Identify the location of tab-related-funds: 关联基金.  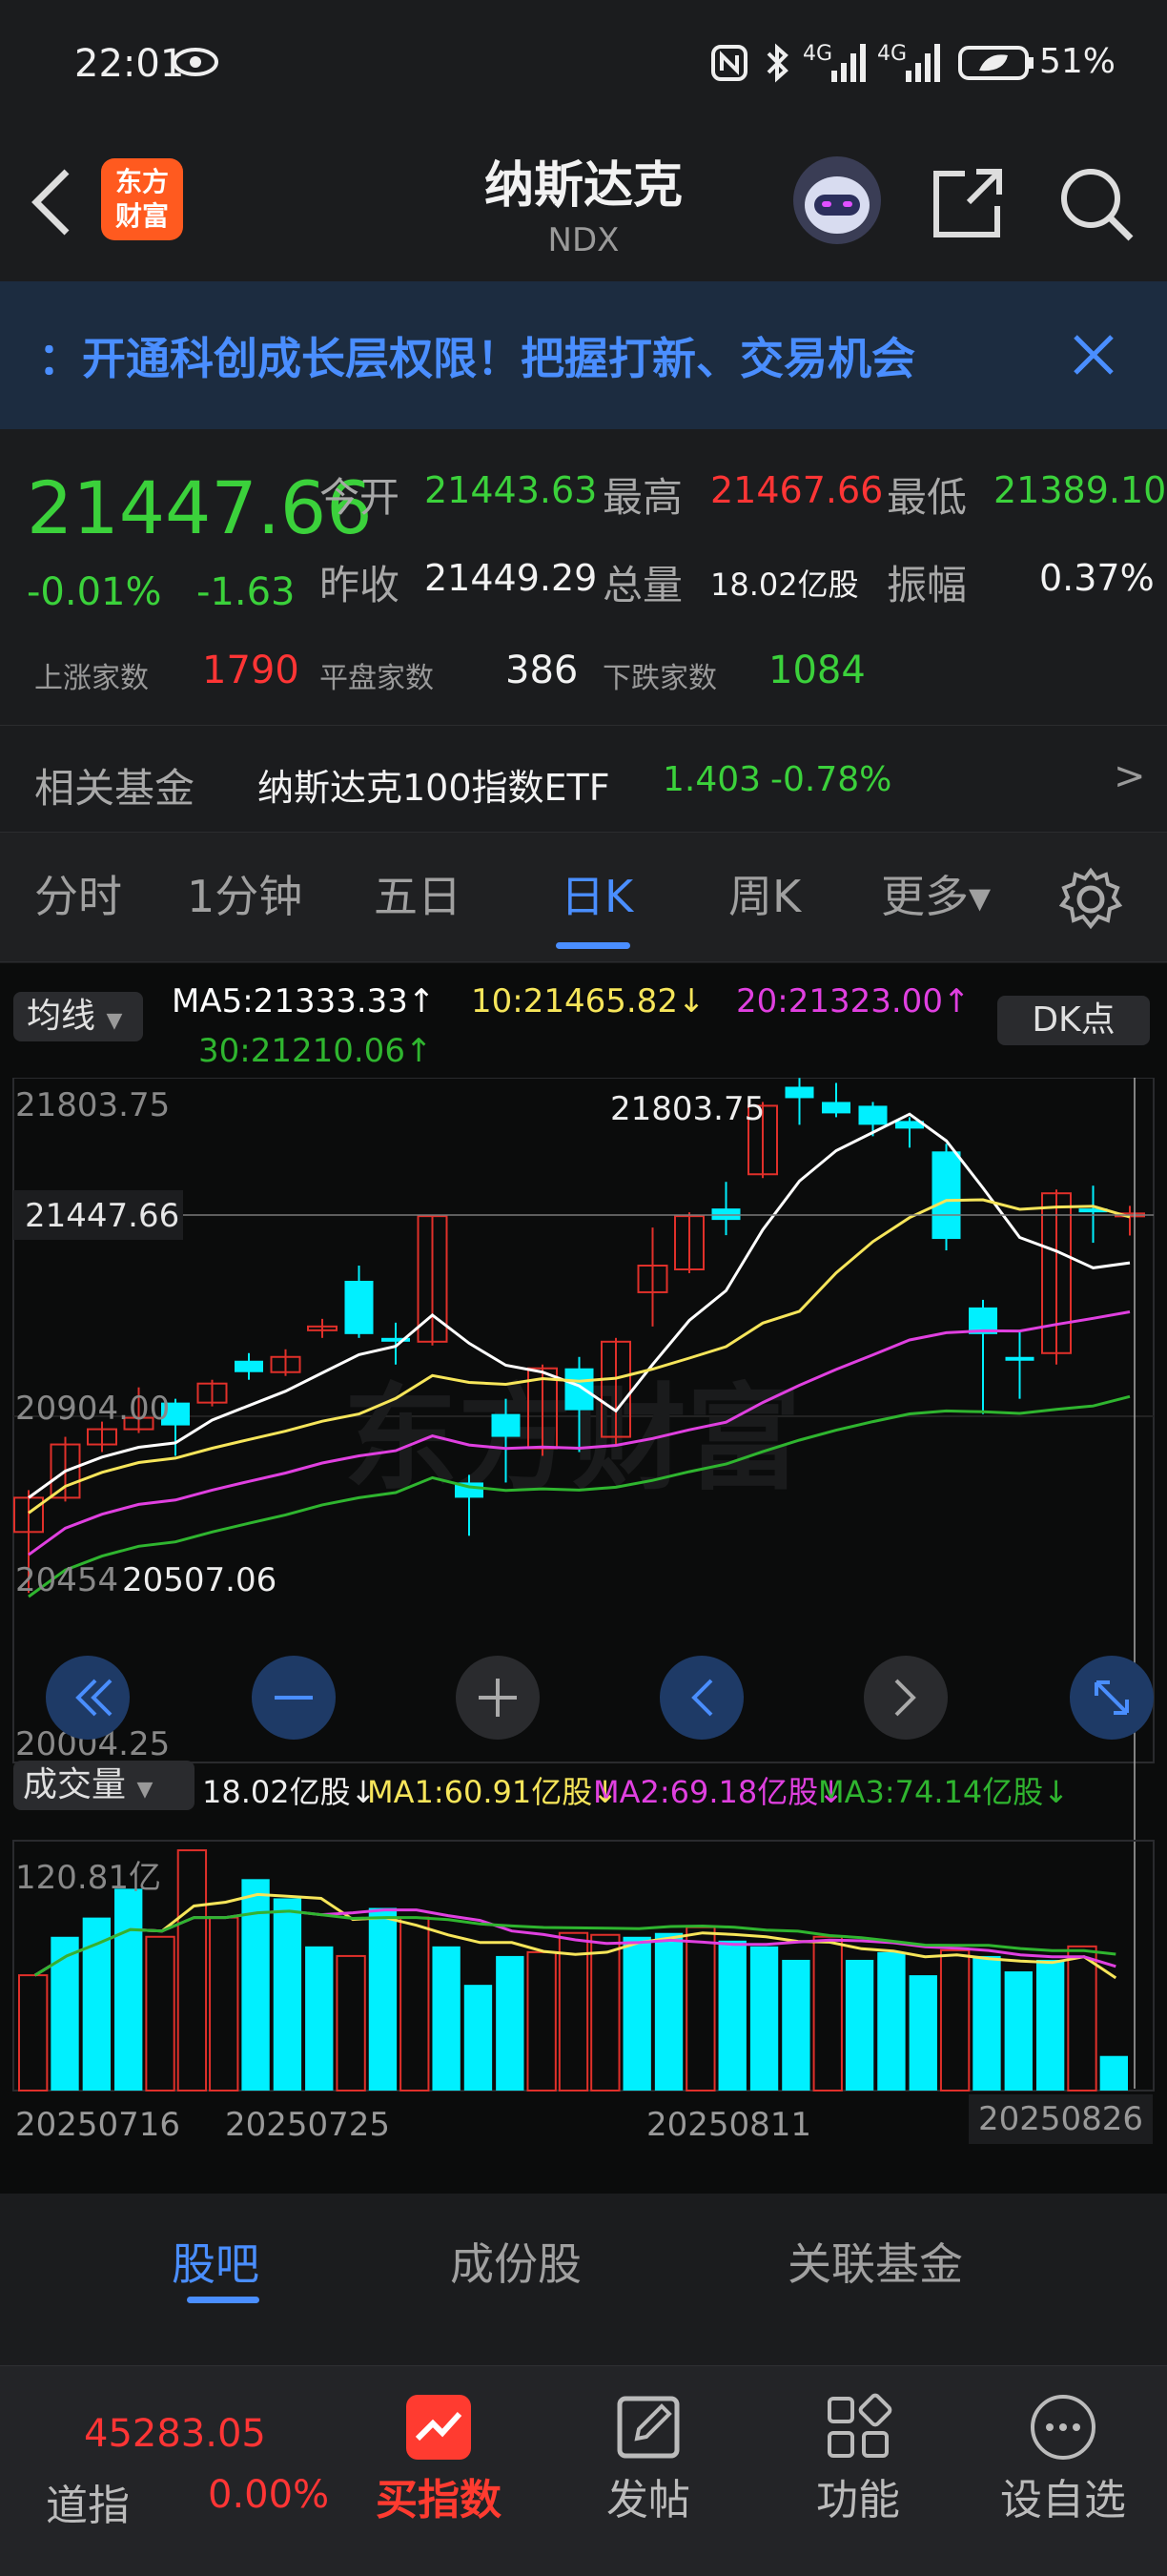
(875, 2261).